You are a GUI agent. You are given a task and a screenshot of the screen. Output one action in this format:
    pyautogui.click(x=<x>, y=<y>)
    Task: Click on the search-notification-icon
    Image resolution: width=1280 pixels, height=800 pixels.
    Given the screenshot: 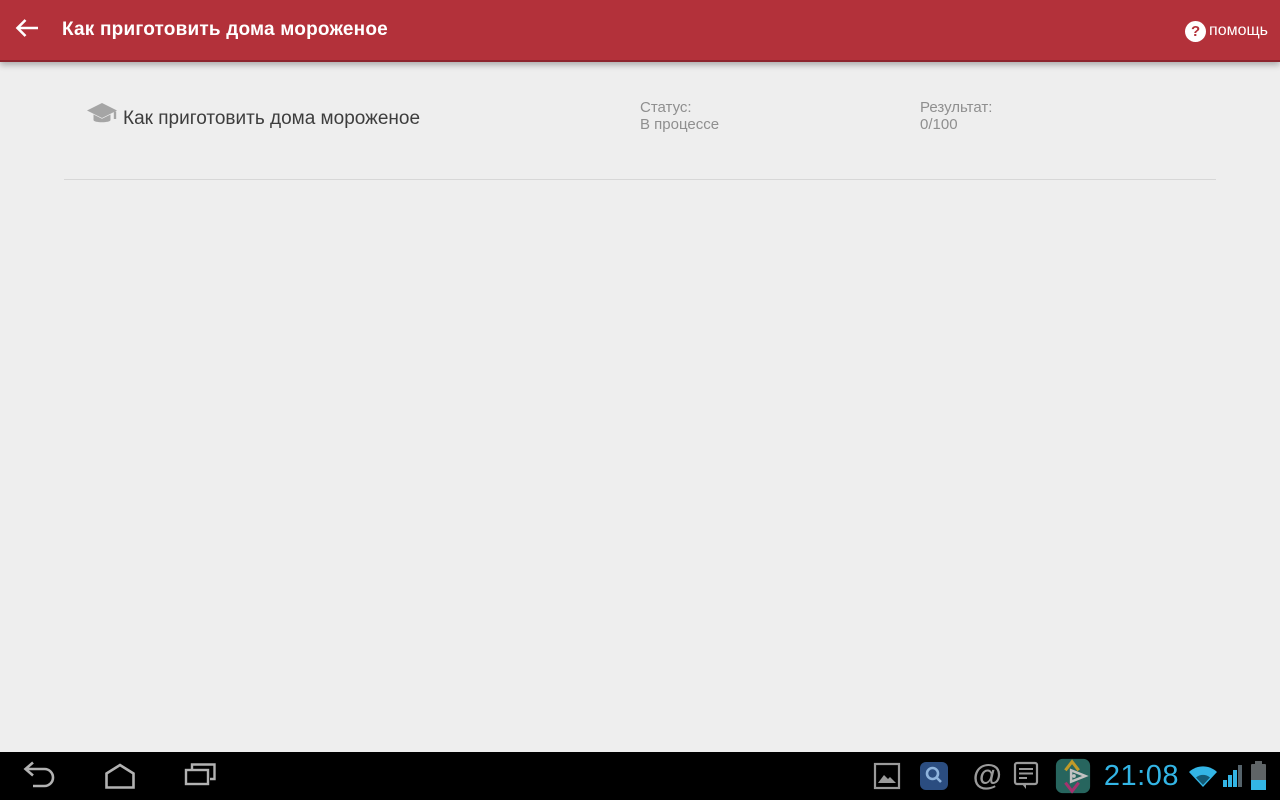 What is the action you would take?
    pyautogui.click(x=934, y=776)
    